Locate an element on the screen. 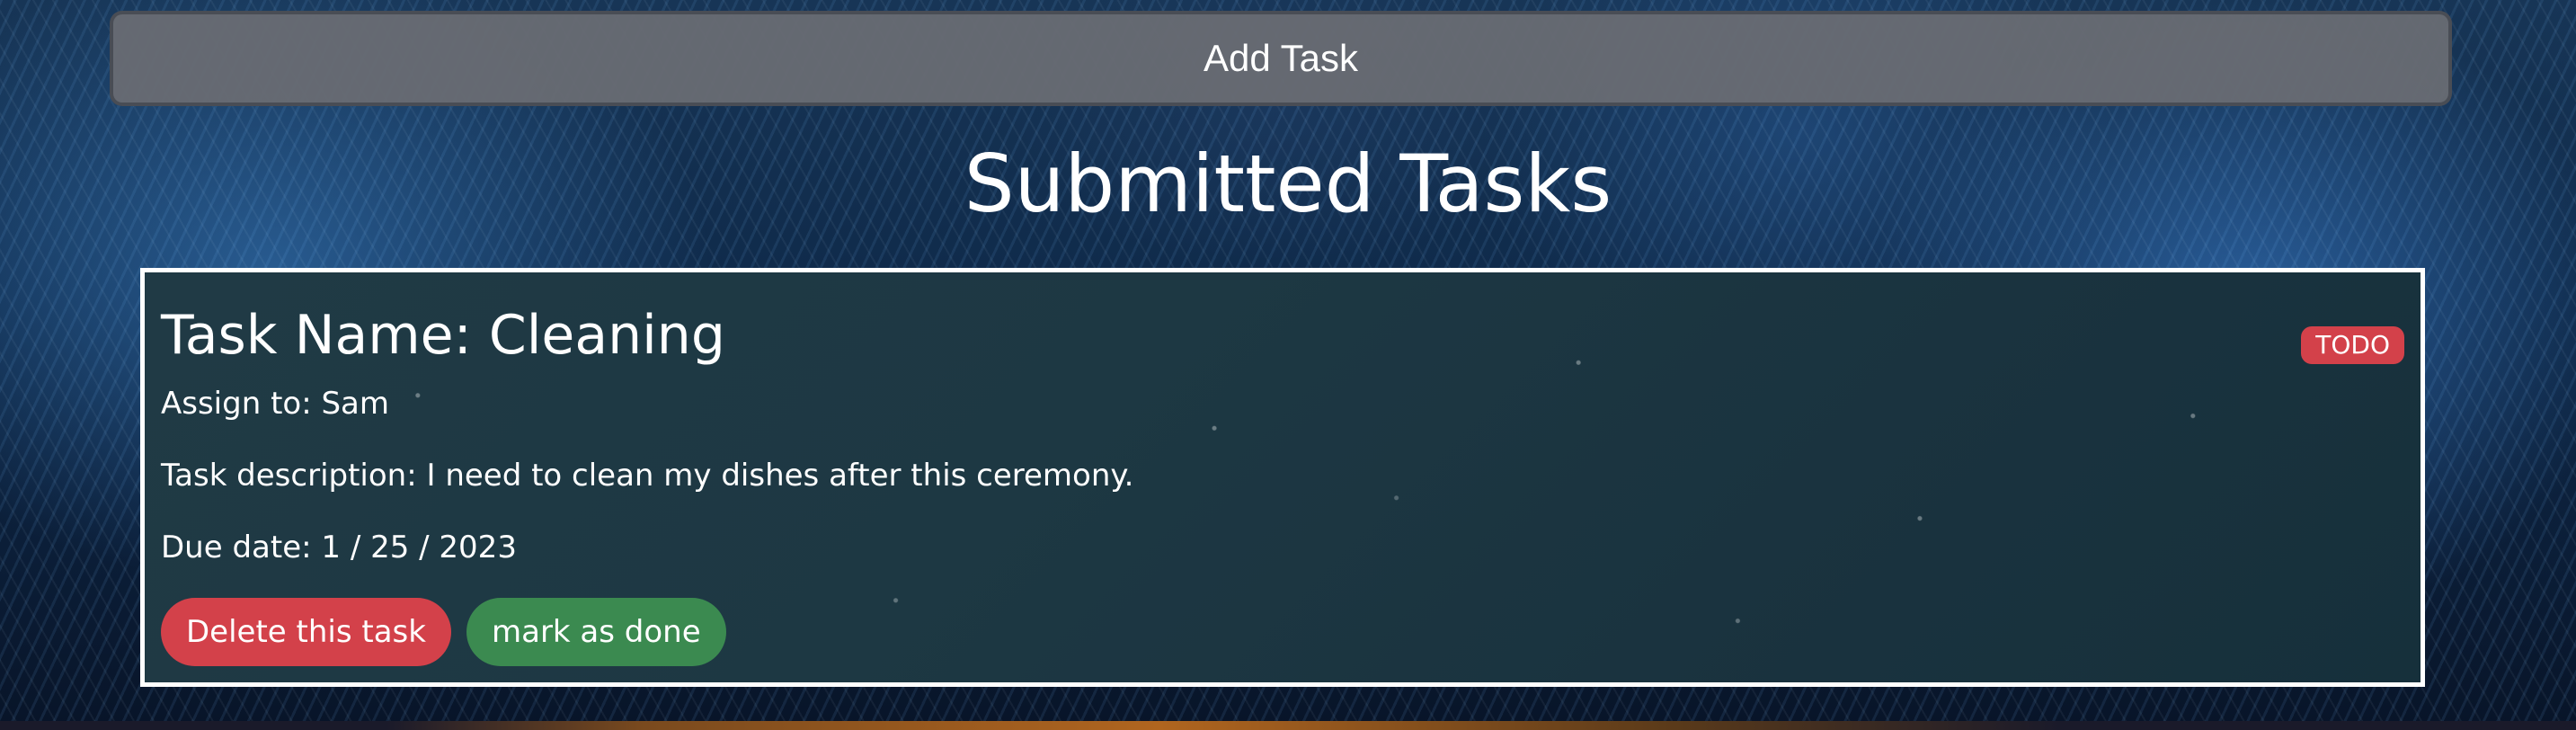 Image resolution: width=2576 pixels, height=730 pixels. task-name: Task Name: Cleaning is located at coordinates (443, 335).